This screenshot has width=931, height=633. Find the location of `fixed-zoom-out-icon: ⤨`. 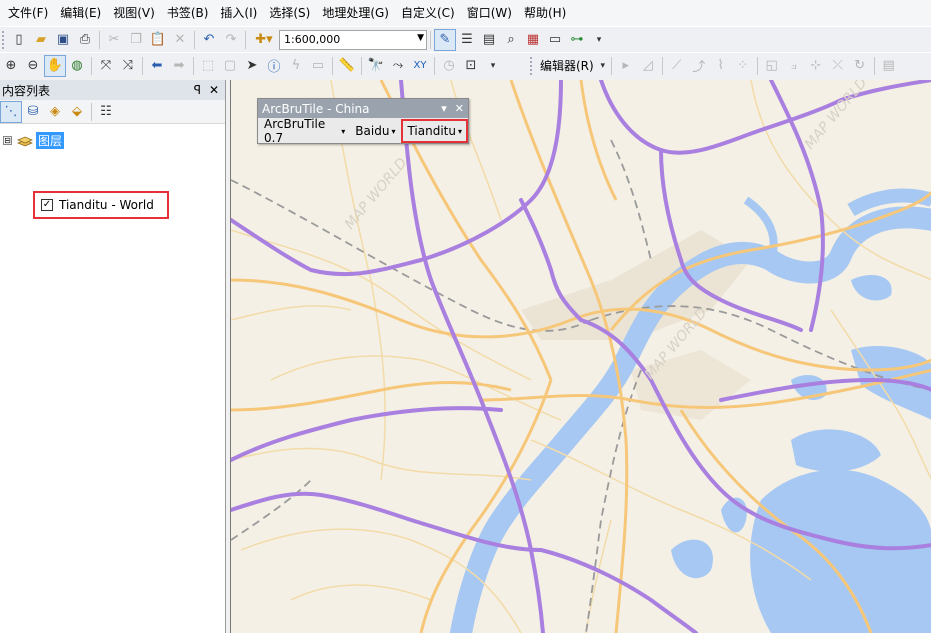

fixed-zoom-out-icon: ⤨ is located at coordinates (128, 66).